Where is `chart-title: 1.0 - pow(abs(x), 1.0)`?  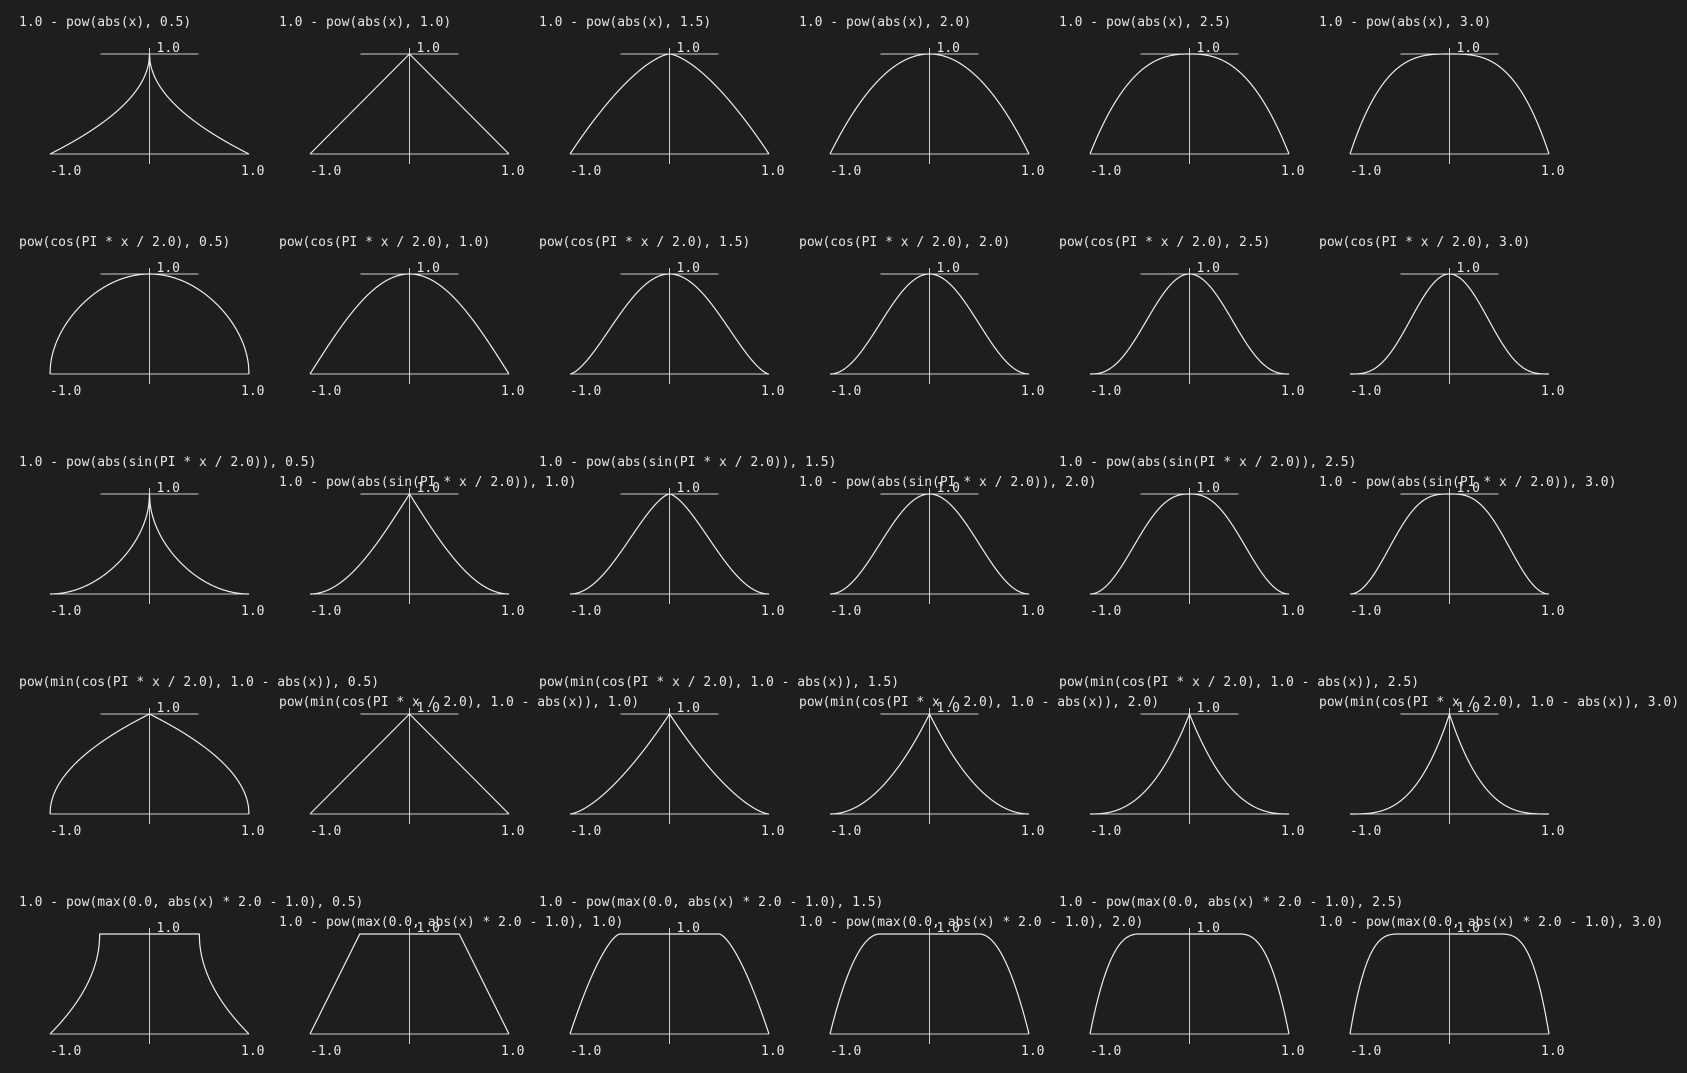 chart-title: 1.0 - pow(abs(x), 1.0) is located at coordinates (365, 22).